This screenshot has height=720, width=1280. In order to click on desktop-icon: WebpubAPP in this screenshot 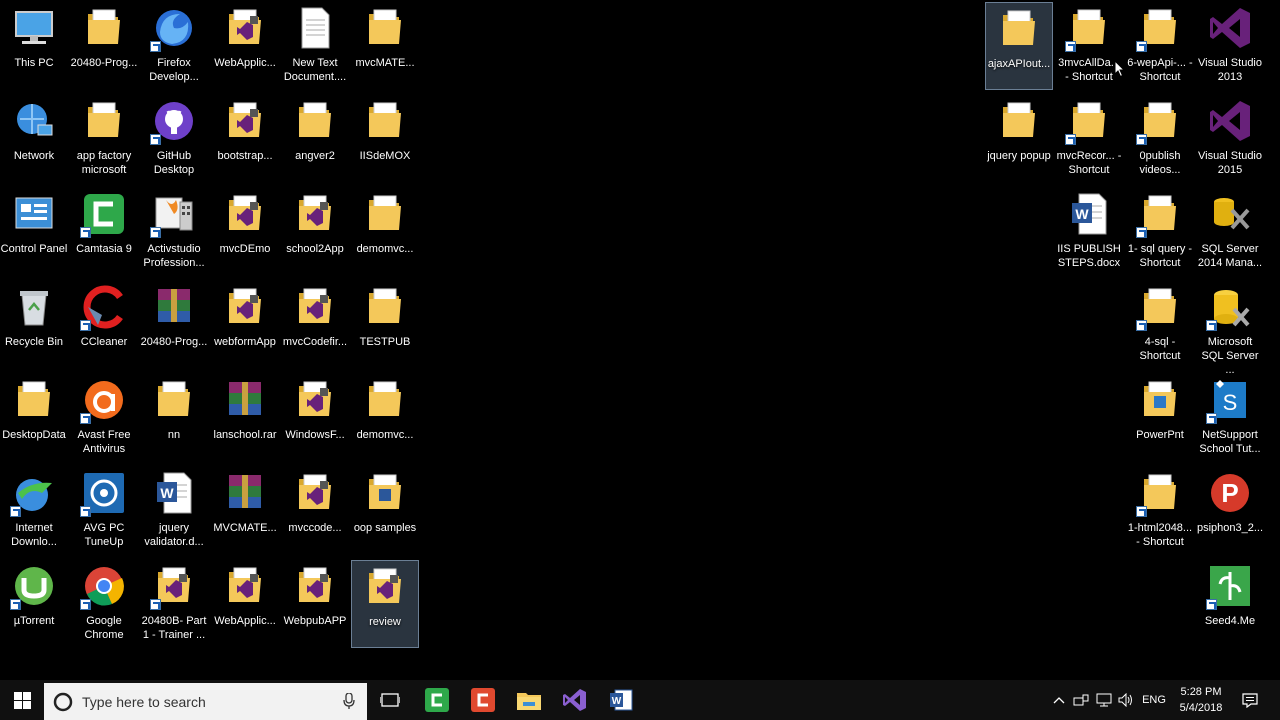, I will do `click(315, 604)`.